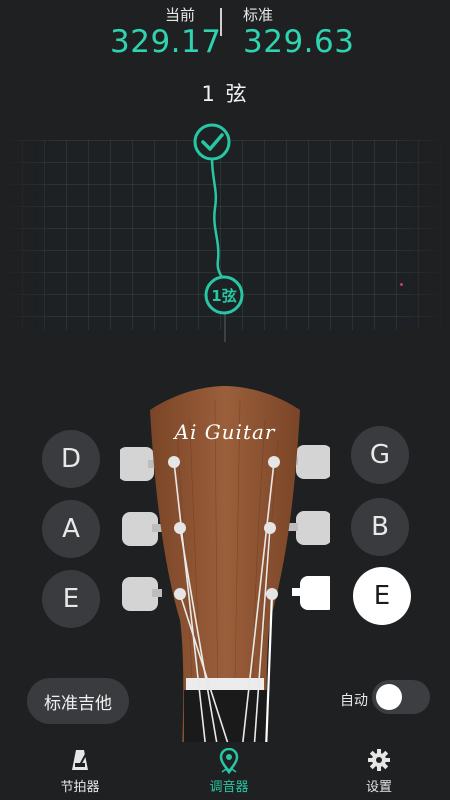 The width and height of the screenshot is (450, 800). Describe the element at coordinates (180, 15) in the screenshot. I see `current-label: 当前` at that location.